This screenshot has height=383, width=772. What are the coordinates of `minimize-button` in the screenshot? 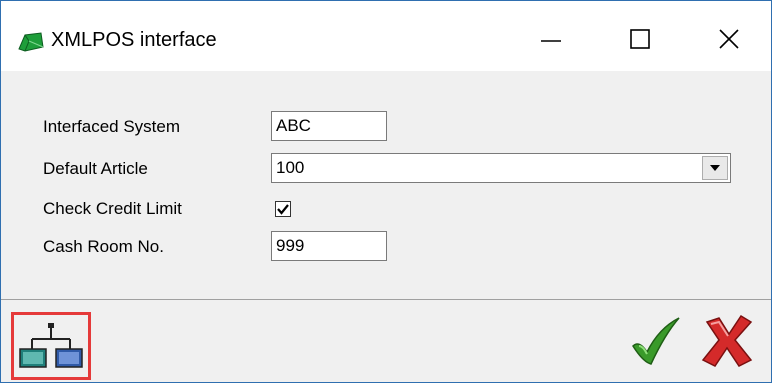 It's located at (551, 40).